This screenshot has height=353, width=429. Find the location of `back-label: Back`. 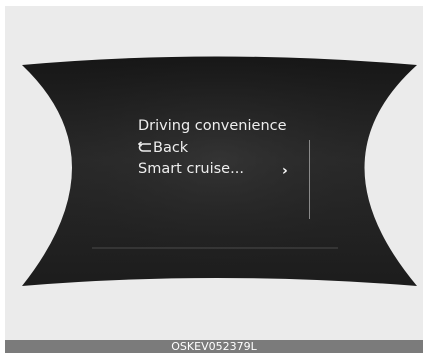

back-label: Back is located at coordinates (171, 147).